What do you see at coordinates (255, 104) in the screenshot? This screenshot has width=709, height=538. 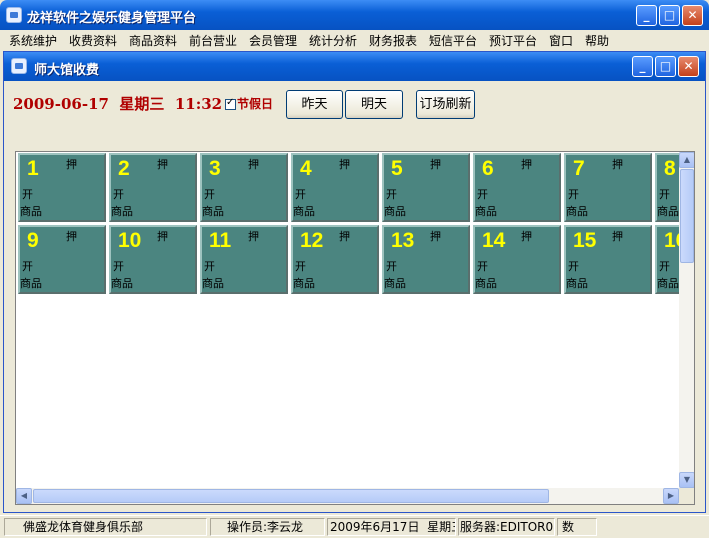 I see `holiday-label: 节假日` at bounding box center [255, 104].